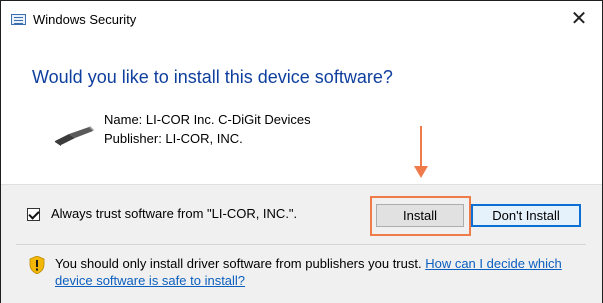  What do you see at coordinates (420, 215) in the screenshot?
I see `install-button: Install` at bounding box center [420, 215].